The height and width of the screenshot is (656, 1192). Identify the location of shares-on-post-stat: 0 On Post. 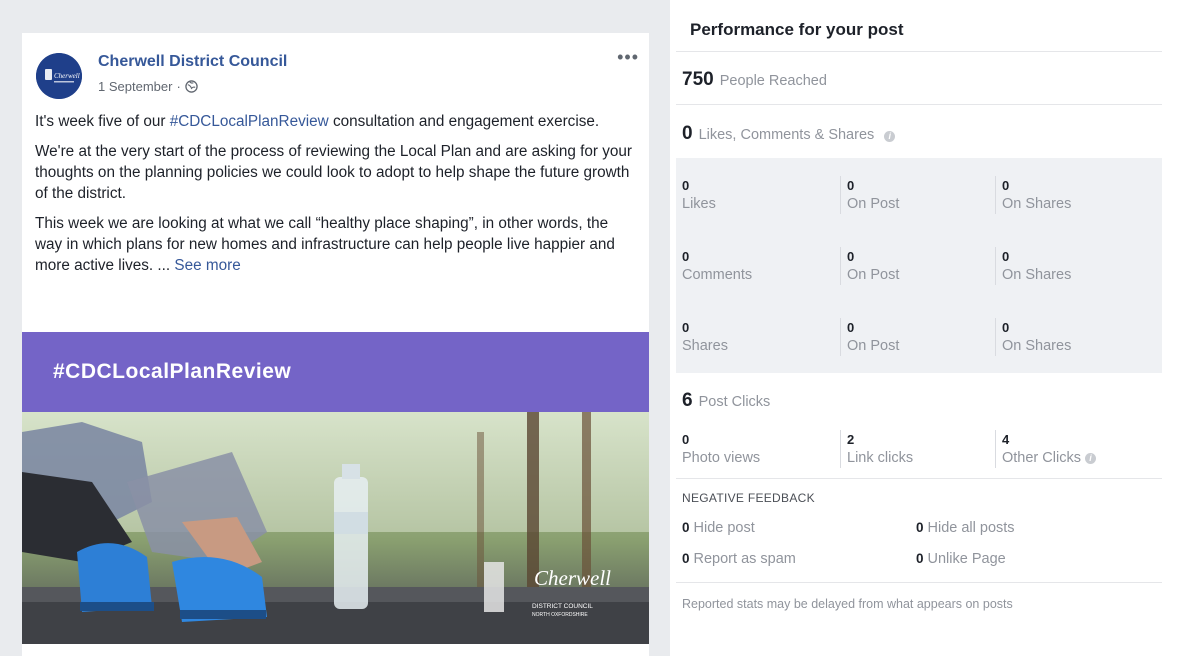
(869, 337).